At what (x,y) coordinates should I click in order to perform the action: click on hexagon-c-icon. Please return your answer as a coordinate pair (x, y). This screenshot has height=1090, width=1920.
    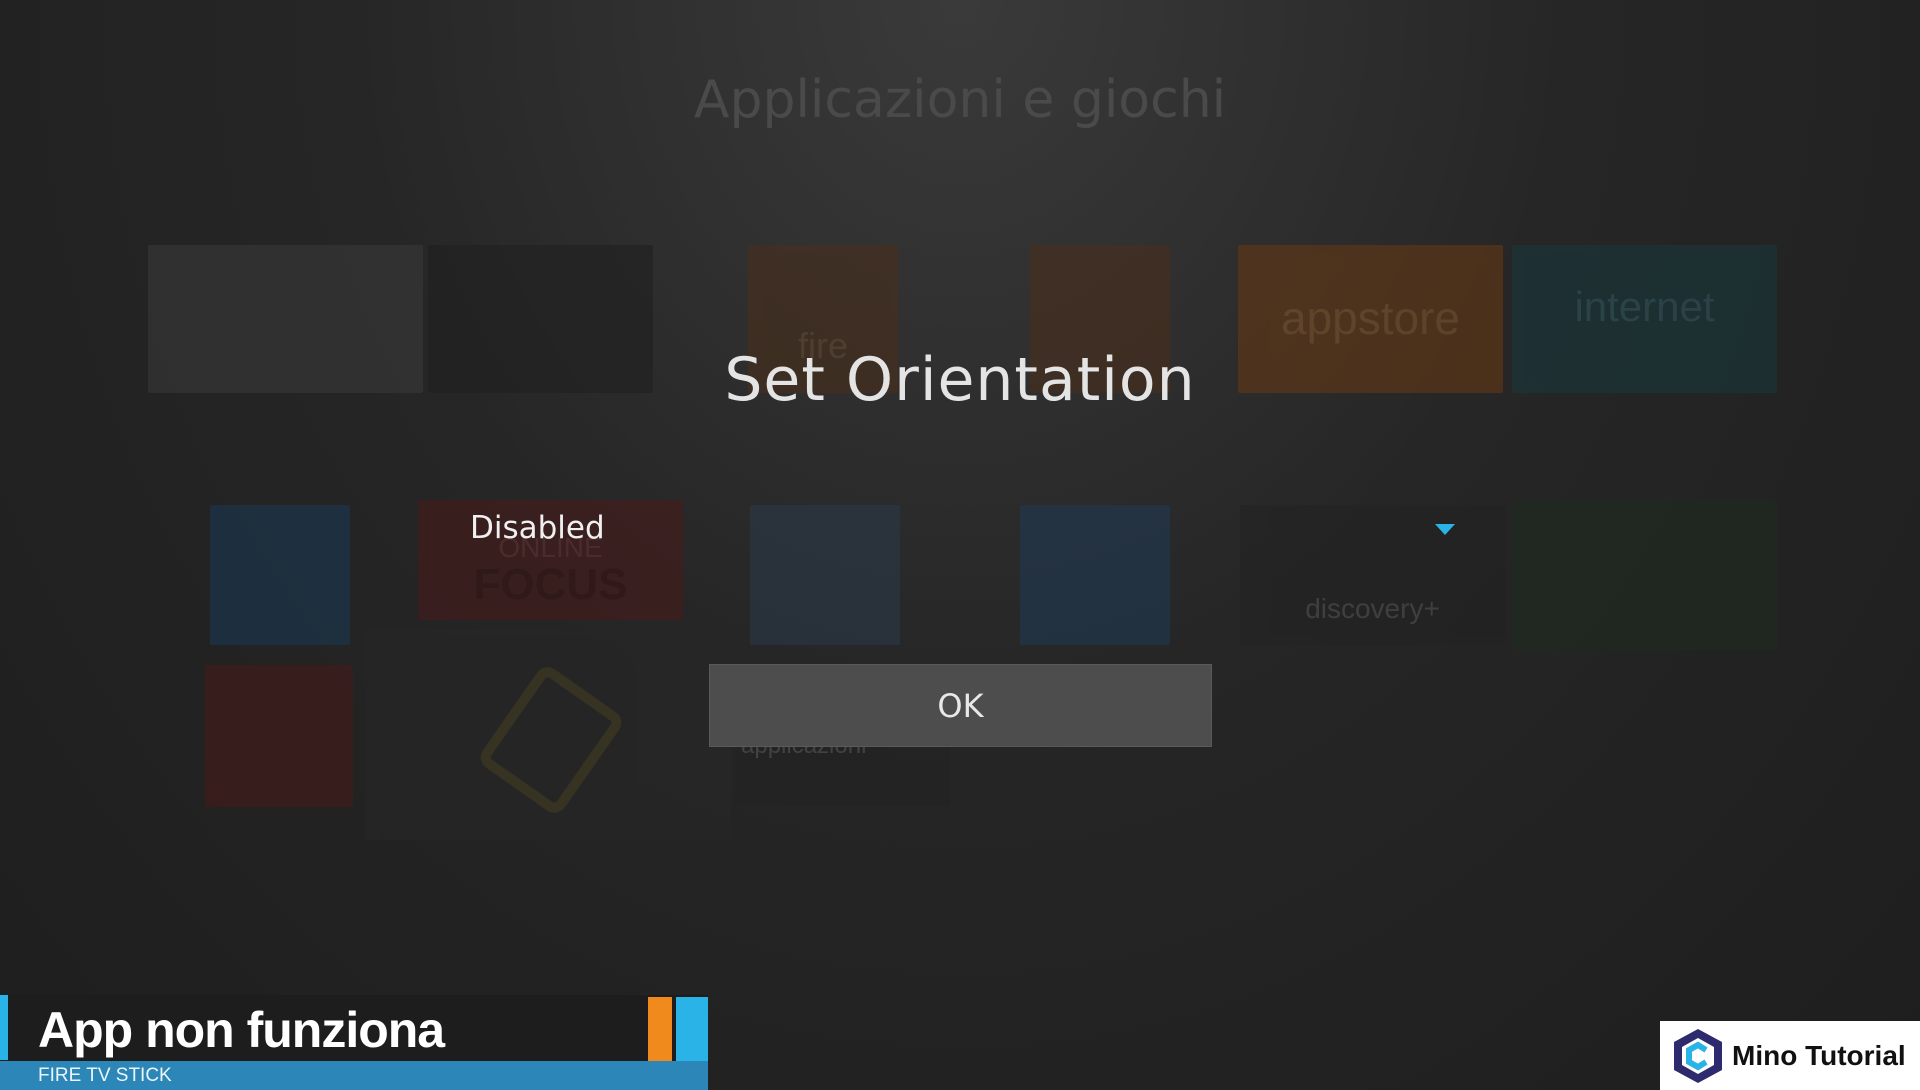
    Looking at the image, I should click on (1698, 1055).